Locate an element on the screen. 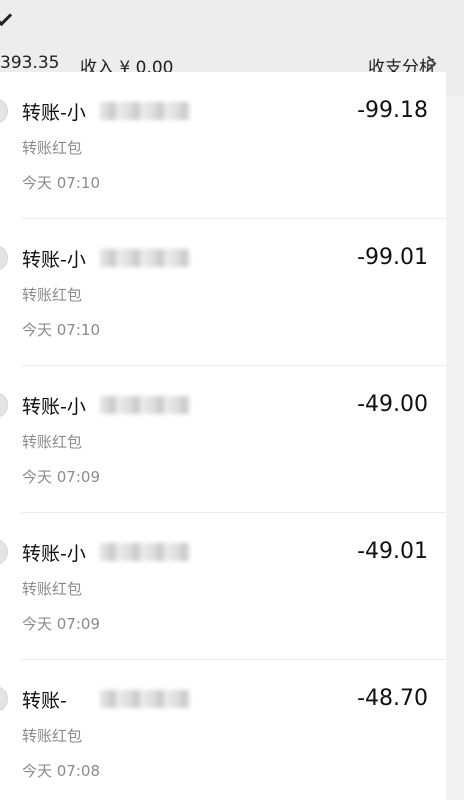 Image resolution: width=464 pixels, height=807 pixels. screen-edge-strip is located at coordinates (455, 448).